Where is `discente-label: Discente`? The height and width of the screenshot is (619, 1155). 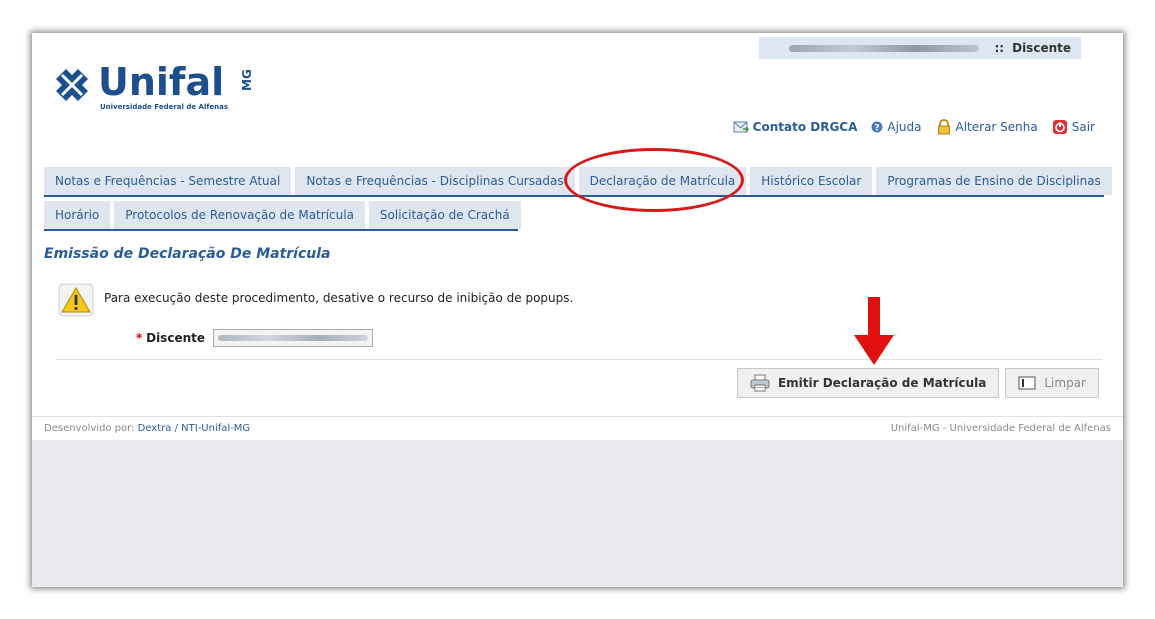
discente-label: Discente is located at coordinates (175, 338).